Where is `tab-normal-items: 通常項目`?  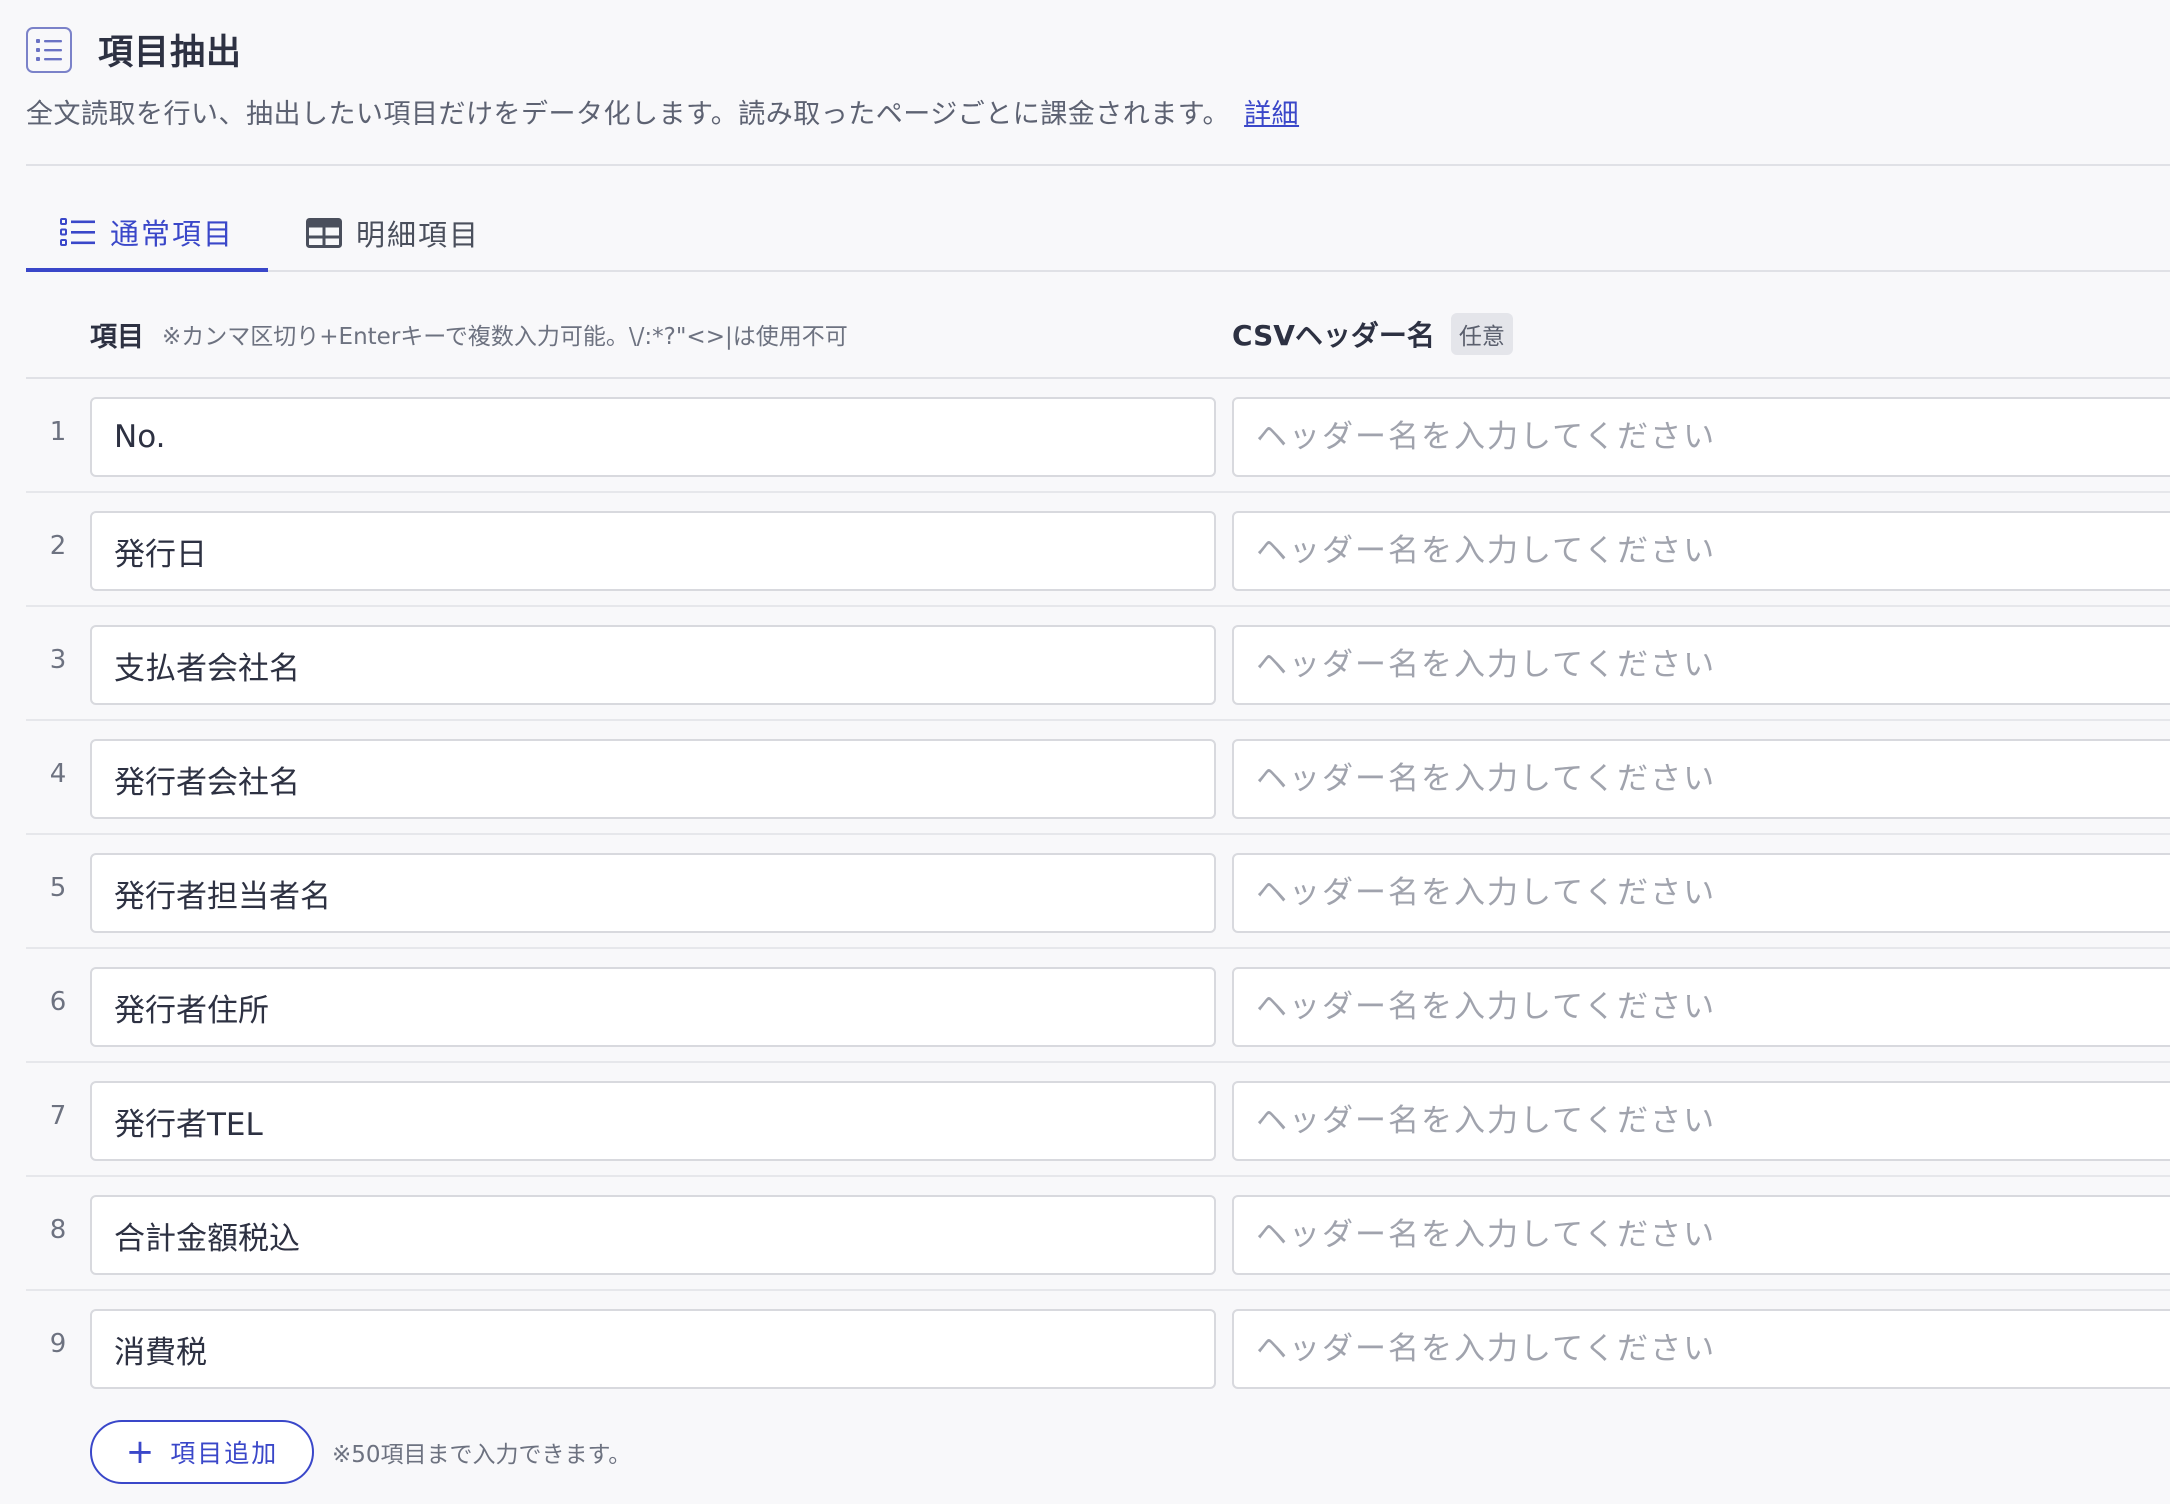
tab-normal-items: 通常項目 is located at coordinates (147, 234).